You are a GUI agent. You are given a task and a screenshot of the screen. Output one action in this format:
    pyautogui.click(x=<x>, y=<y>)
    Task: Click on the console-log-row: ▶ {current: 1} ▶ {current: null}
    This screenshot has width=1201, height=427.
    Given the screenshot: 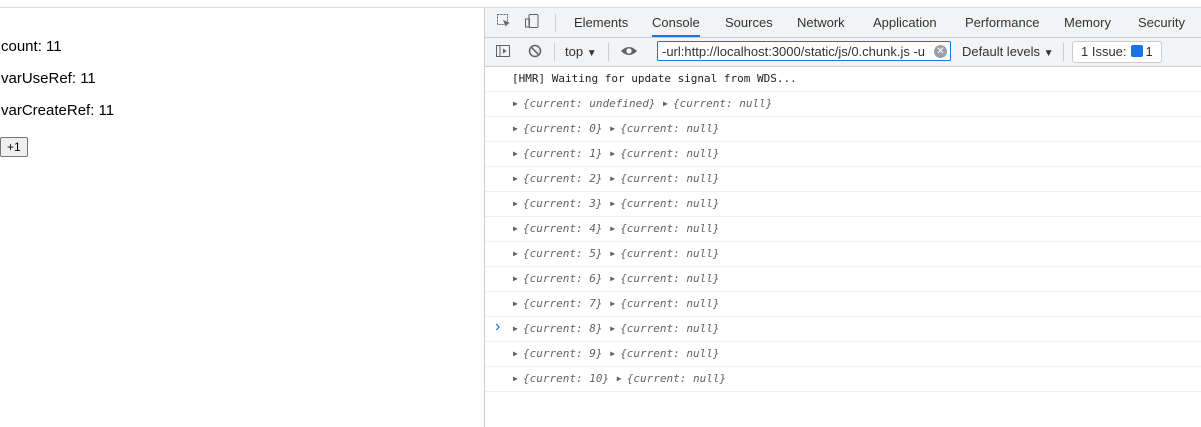 What is the action you would take?
    pyautogui.click(x=843, y=154)
    